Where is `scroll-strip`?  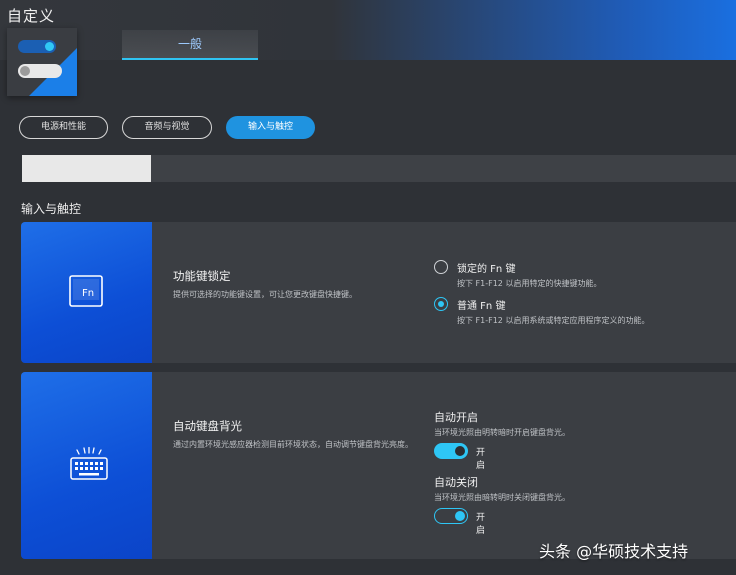
scroll-strip is located at coordinates (379, 168).